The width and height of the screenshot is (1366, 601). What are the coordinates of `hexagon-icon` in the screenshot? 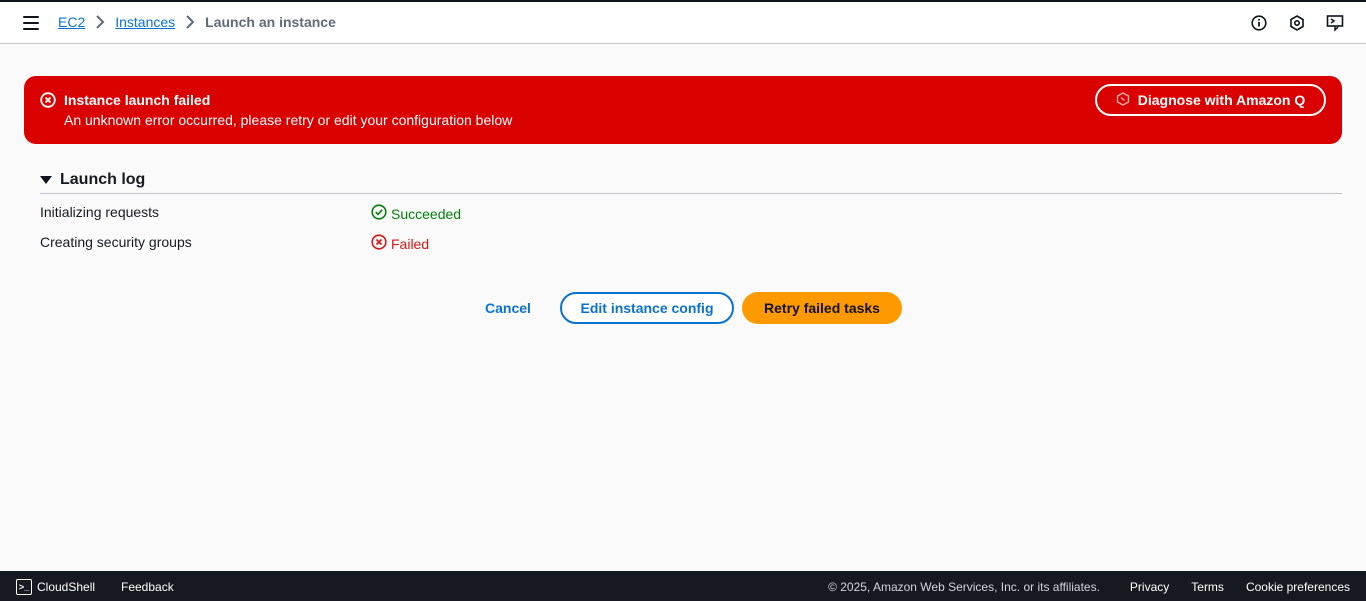 It's located at (1297, 23).